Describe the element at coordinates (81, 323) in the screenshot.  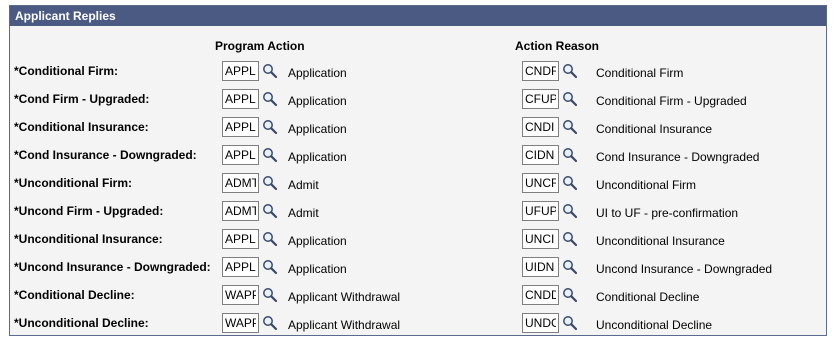
I see `row-label: *Unconditional Decline:` at that location.